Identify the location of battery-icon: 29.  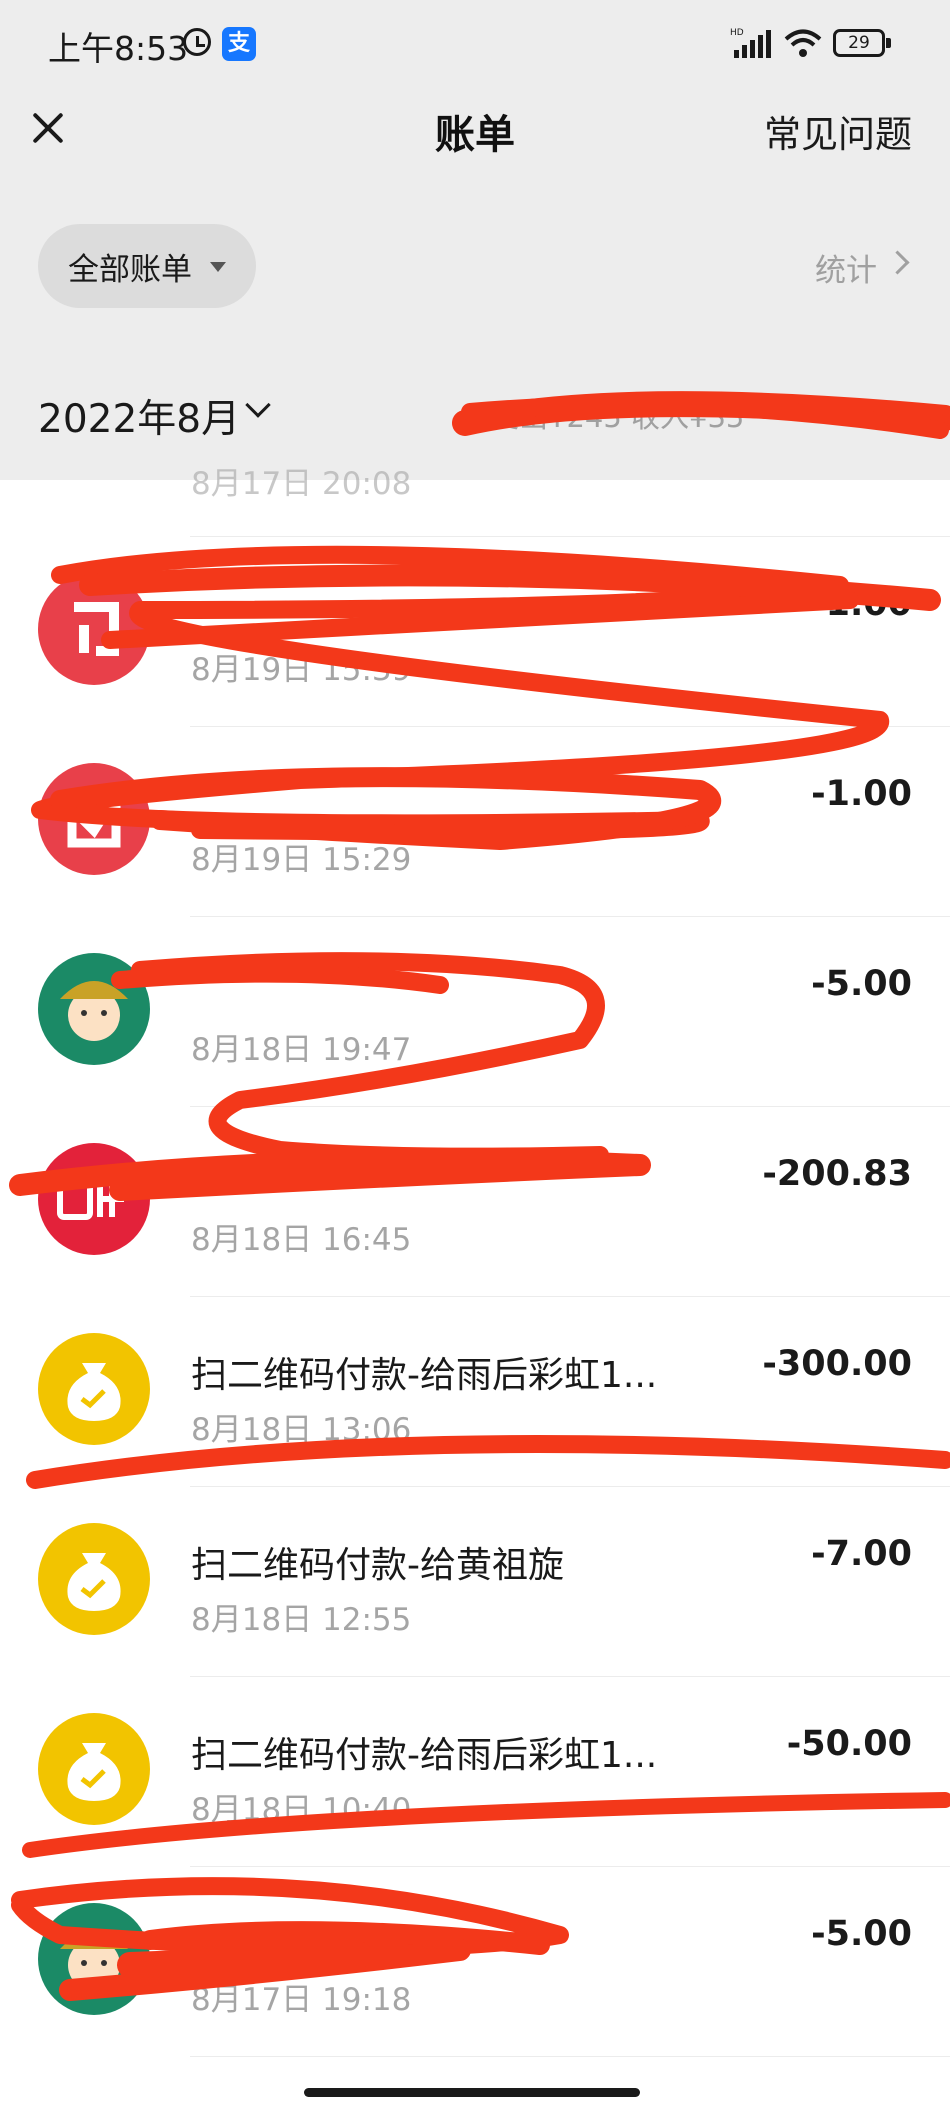
(859, 43).